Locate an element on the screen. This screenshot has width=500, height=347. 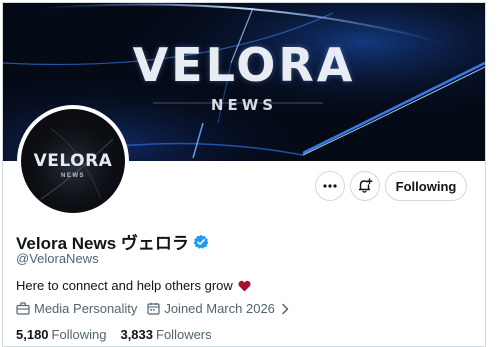
more-horizontal-icon is located at coordinates (330, 186).